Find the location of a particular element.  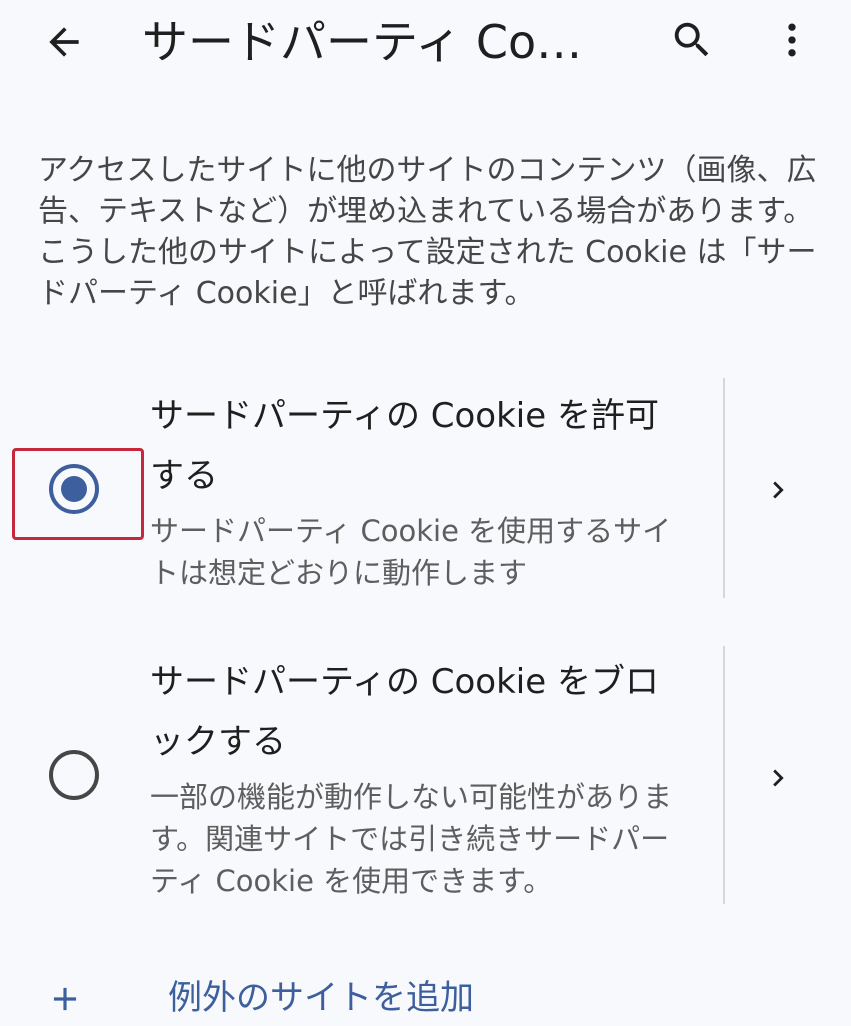

add-exception-row: 例外のサイトを追加 is located at coordinates (425, 995).